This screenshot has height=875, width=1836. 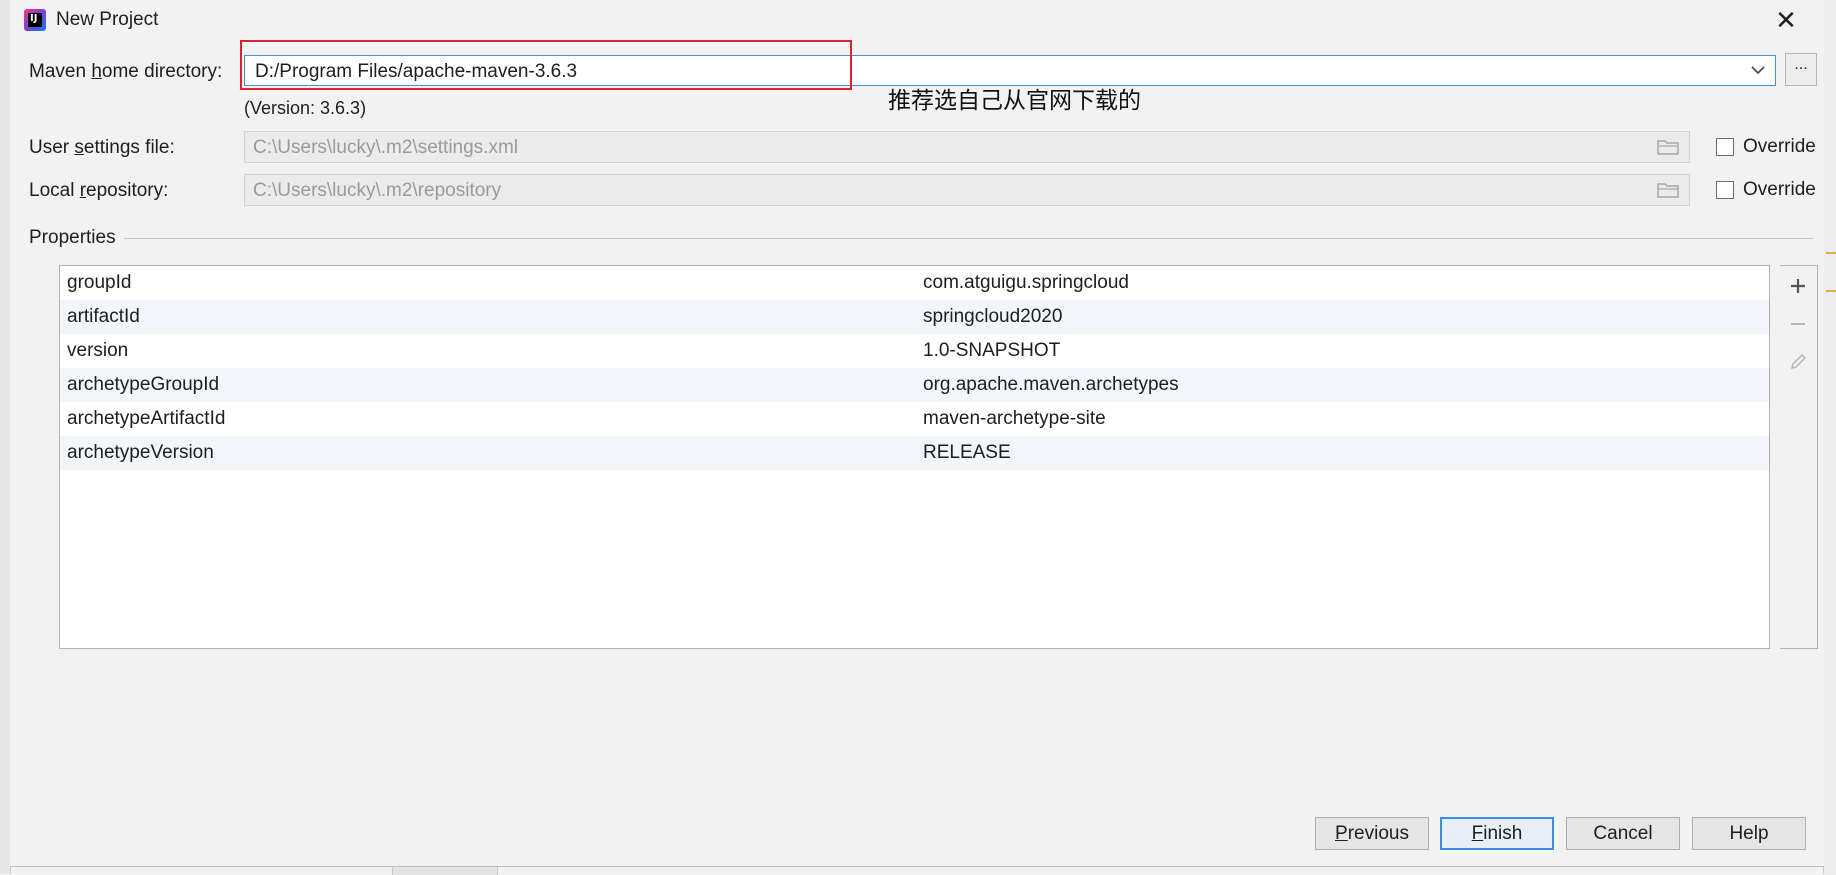 I want to click on user-settings-value: C:\Users\lucky\.m2\settings.xml, so click(x=385, y=147).